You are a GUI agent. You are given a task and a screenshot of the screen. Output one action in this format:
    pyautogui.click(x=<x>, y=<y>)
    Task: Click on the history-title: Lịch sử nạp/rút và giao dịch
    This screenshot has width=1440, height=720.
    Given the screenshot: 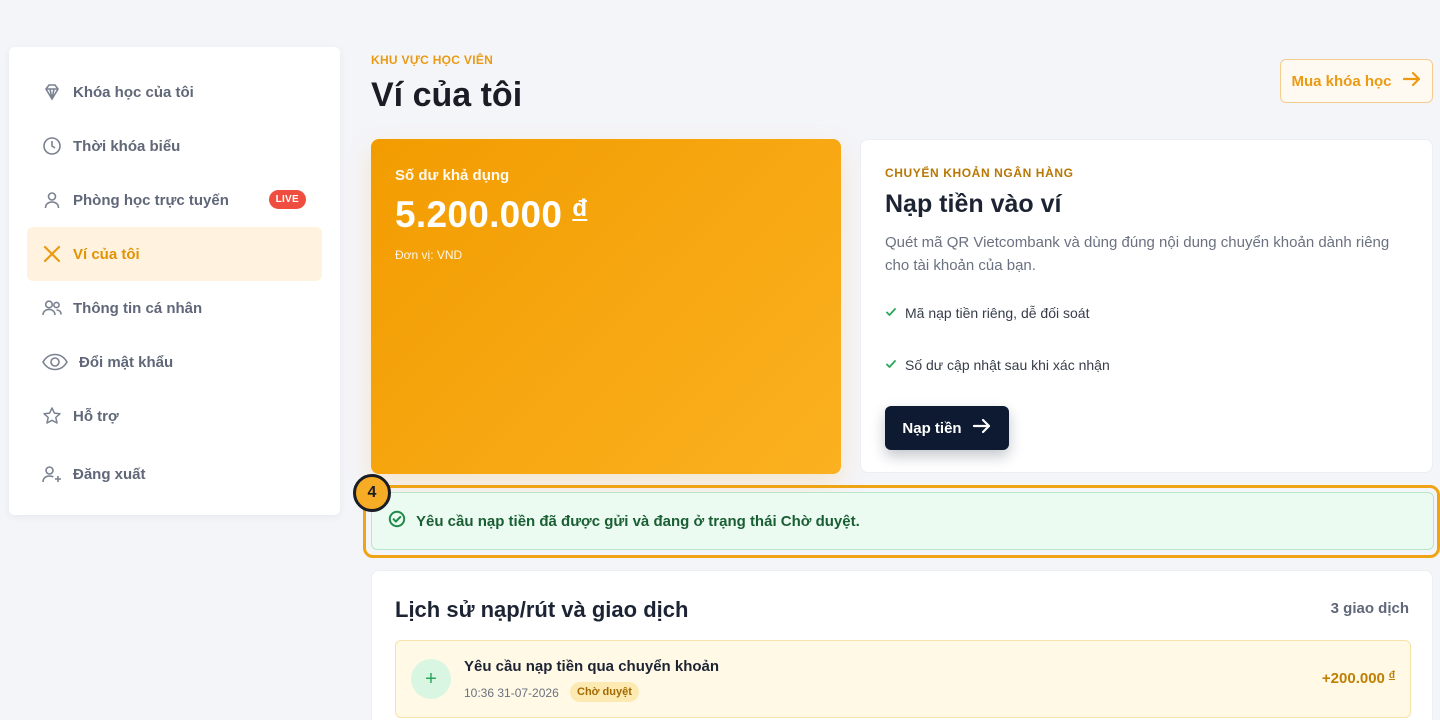 What is the action you would take?
    pyautogui.click(x=542, y=609)
    